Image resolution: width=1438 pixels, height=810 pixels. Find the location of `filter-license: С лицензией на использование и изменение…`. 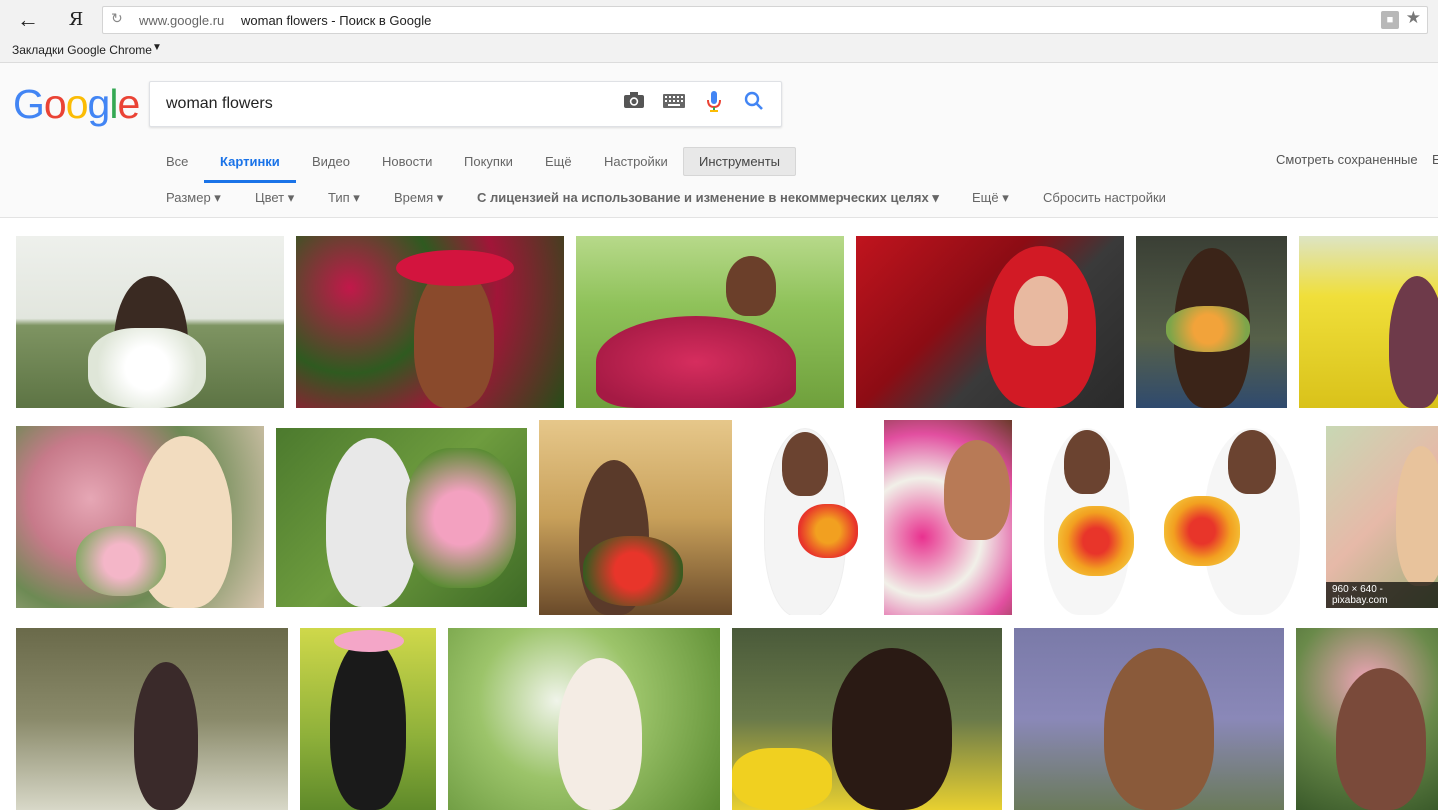

filter-license: С лицензией на использование и изменение… is located at coordinates (708, 198).